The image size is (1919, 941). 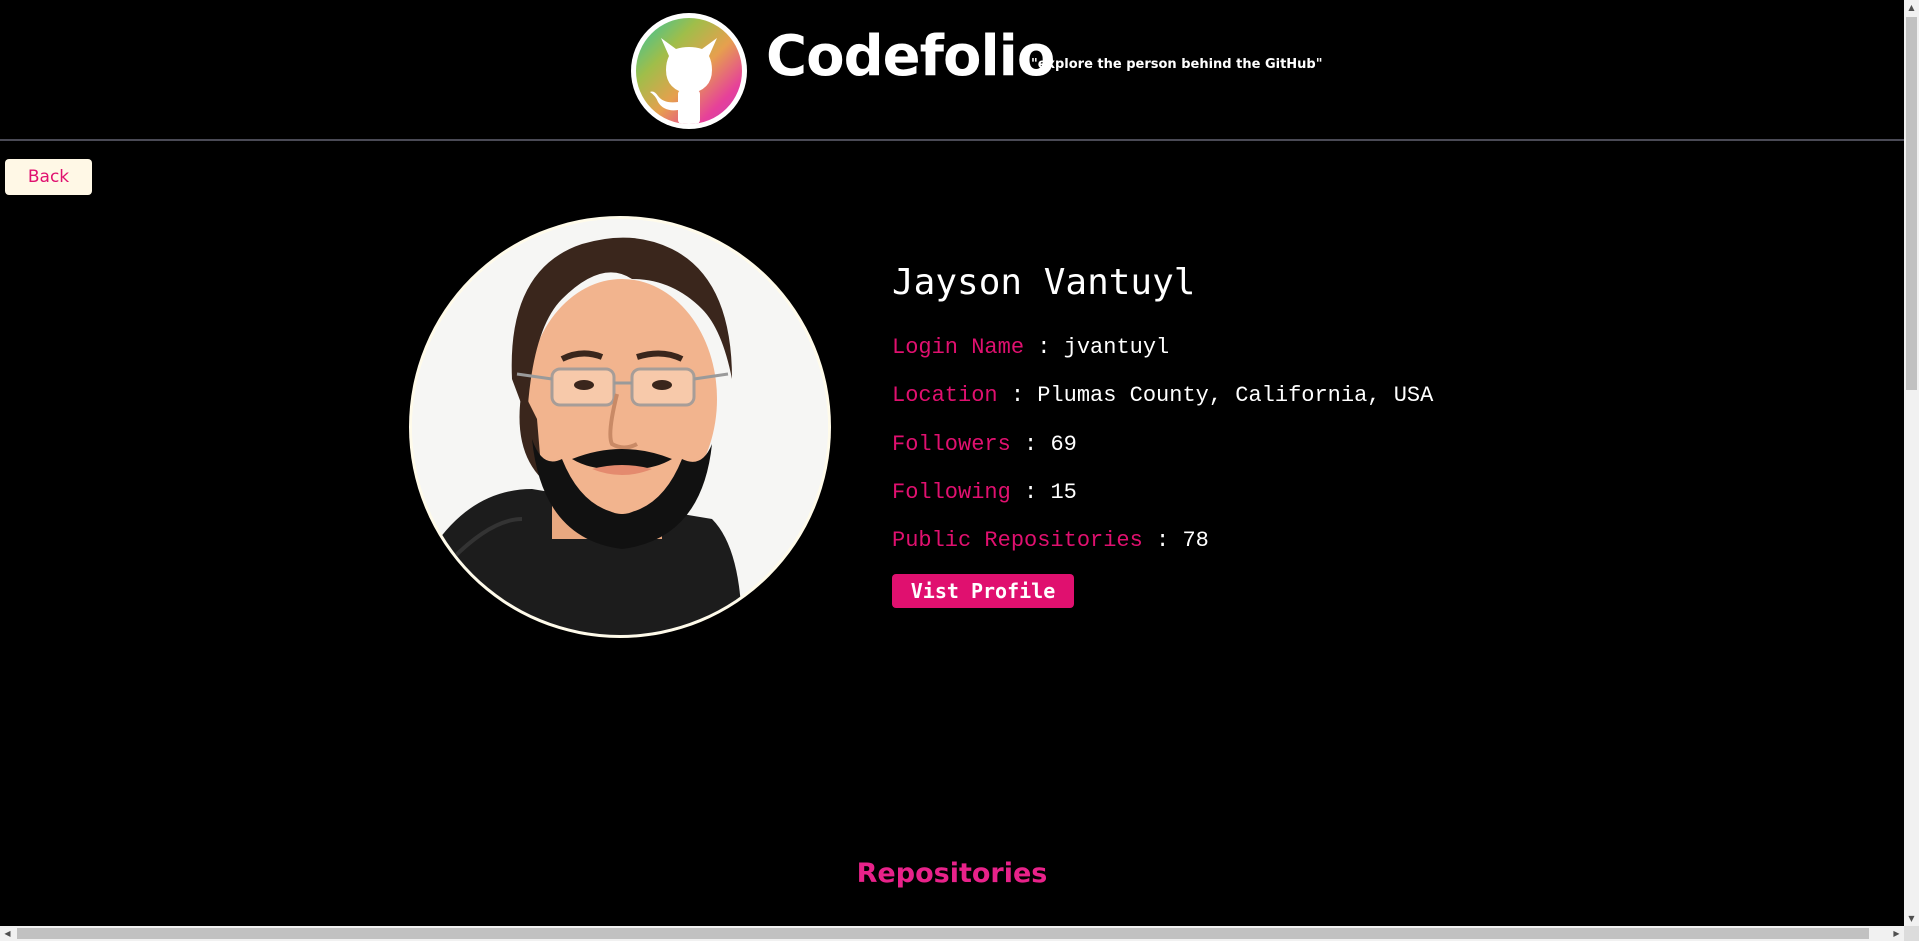 What do you see at coordinates (1911, 203) in the screenshot?
I see `vertical-scroll-thumb` at bounding box center [1911, 203].